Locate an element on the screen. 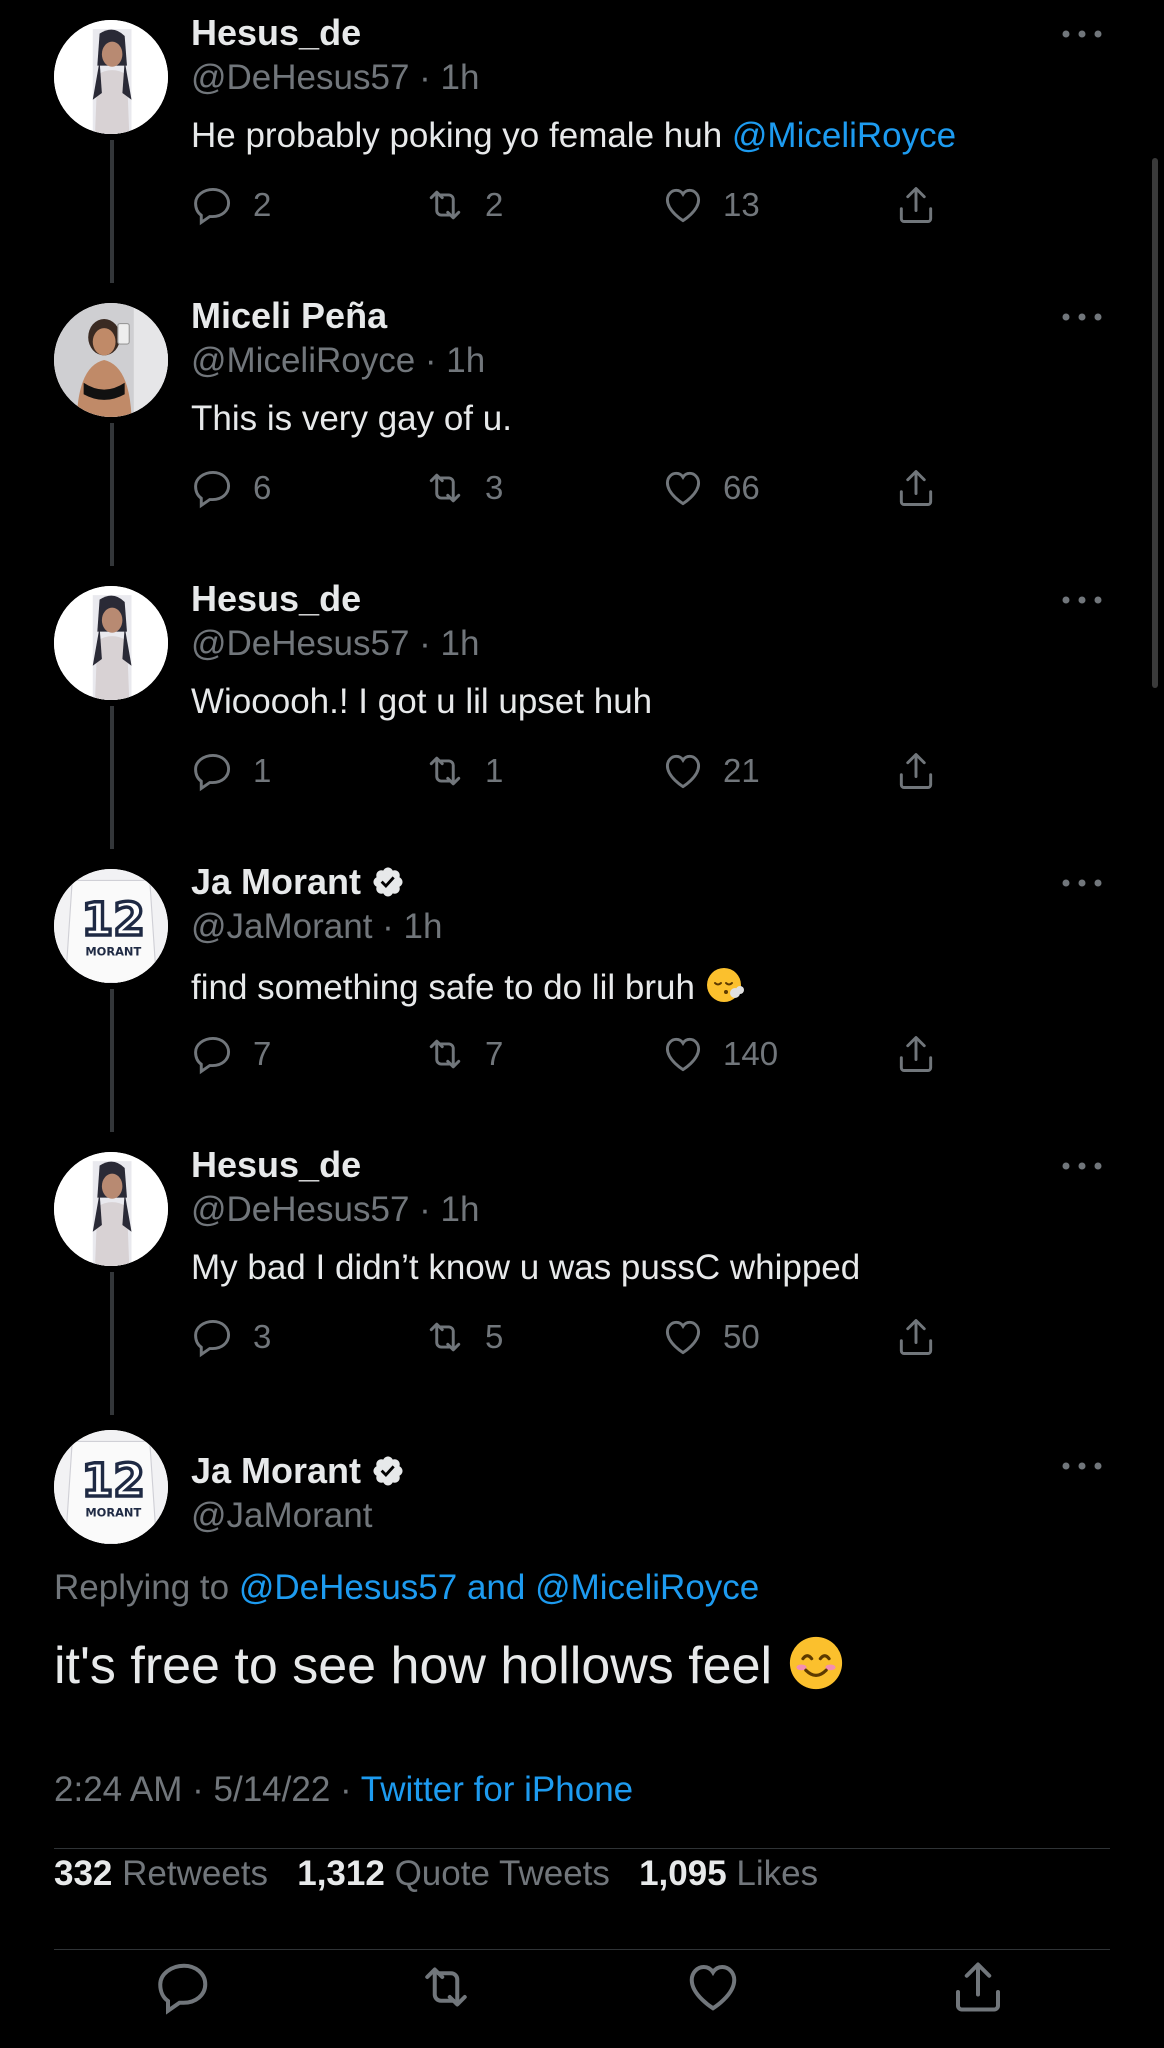  retweet-action: 2 is located at coordinates (463, 205).